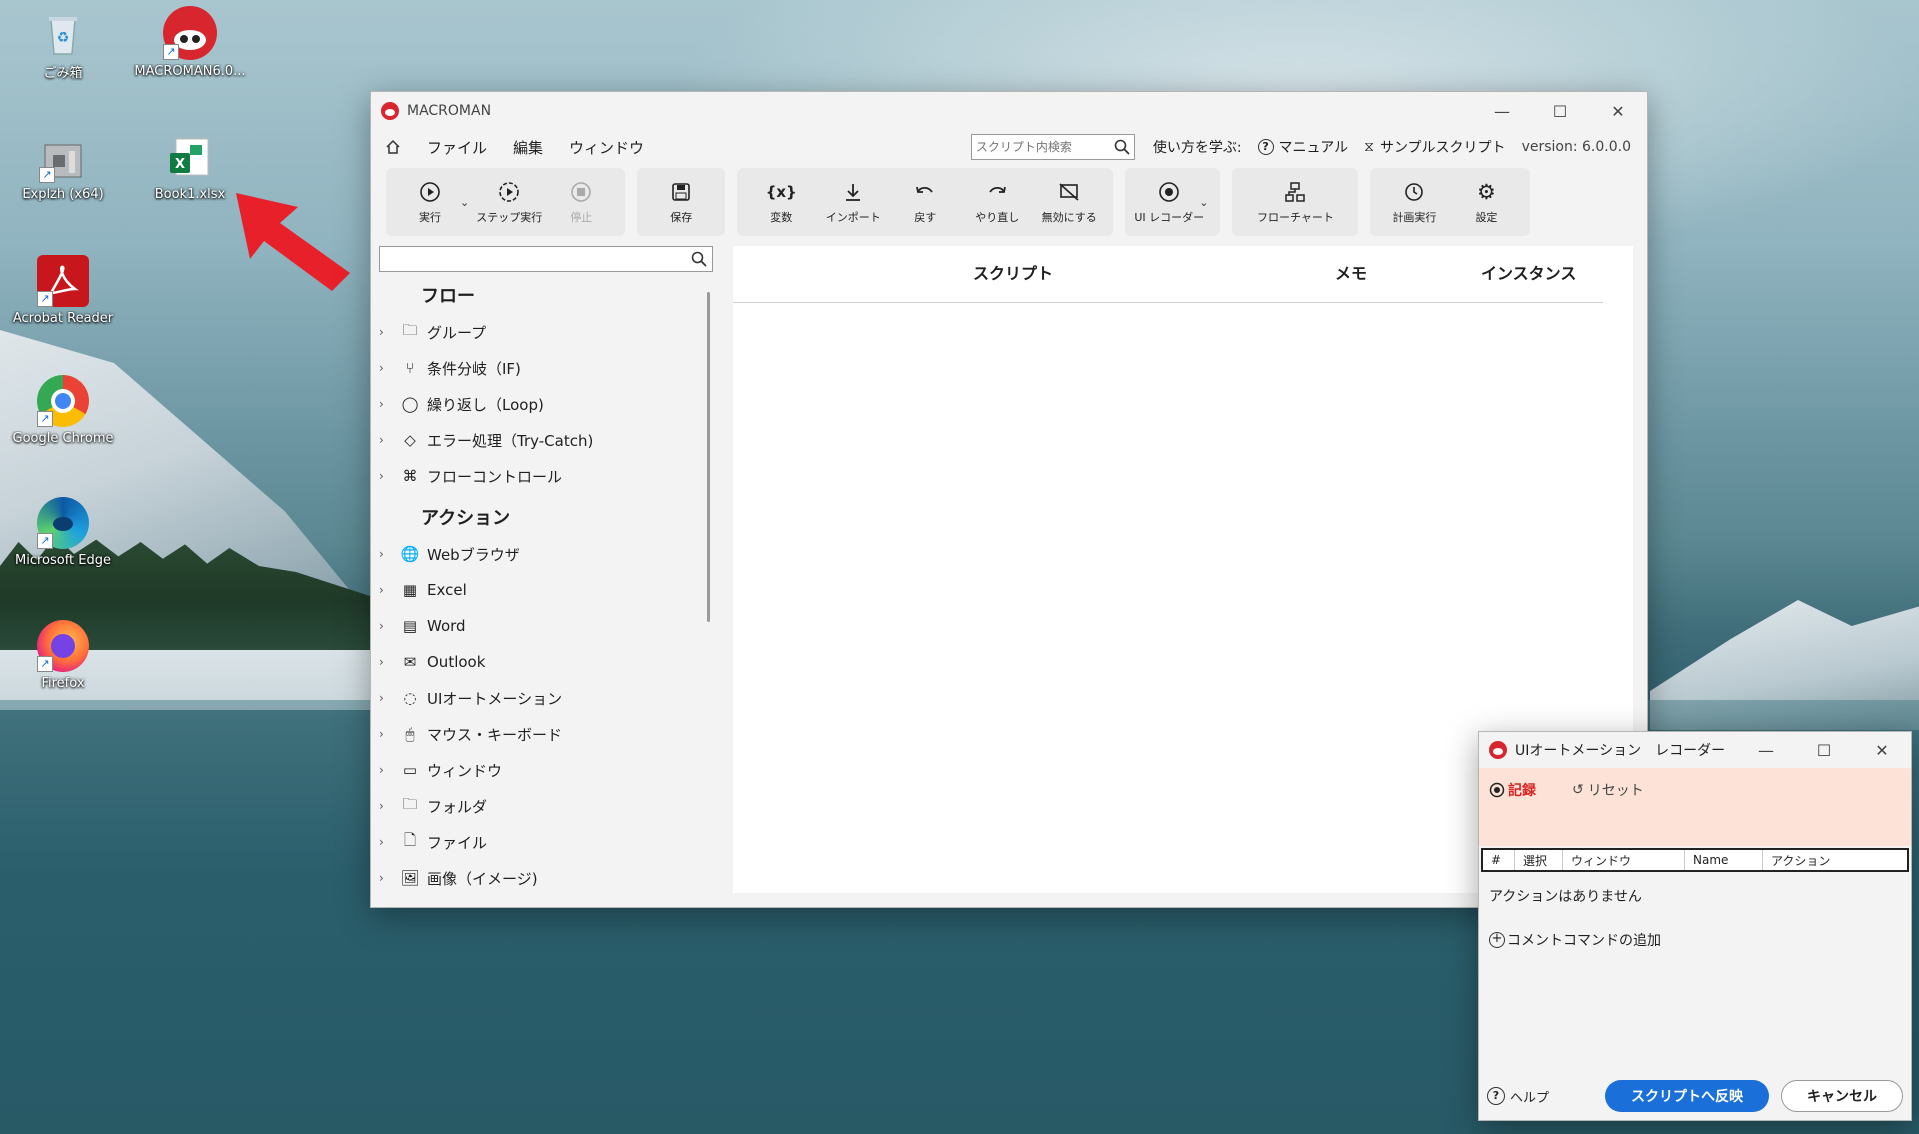  I want to click on flowchart-icon, so click(1295, 192).